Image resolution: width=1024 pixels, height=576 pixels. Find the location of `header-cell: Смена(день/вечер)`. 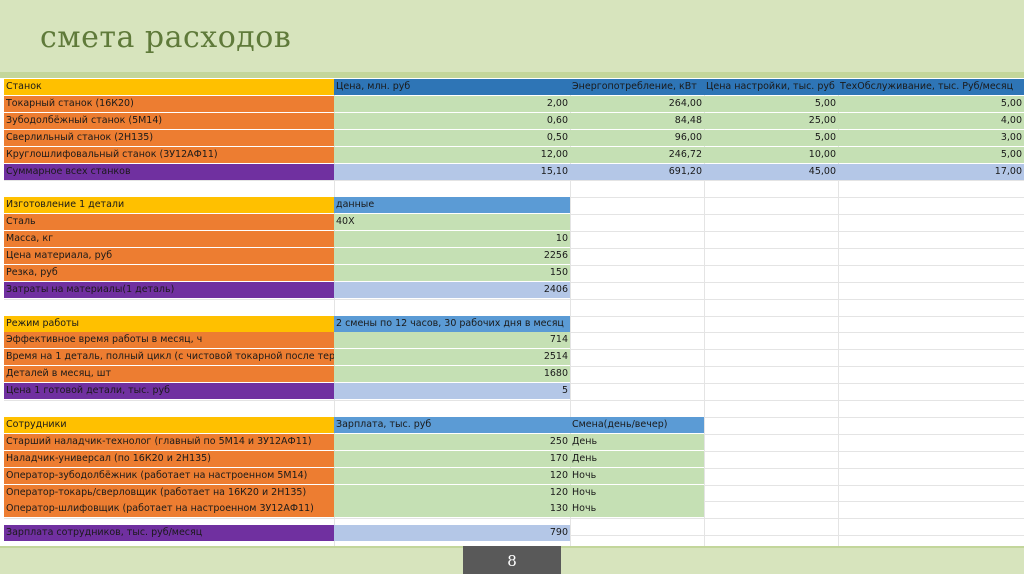

header-cell: Смена(день/вечер) is located at coordinates (637, 425).